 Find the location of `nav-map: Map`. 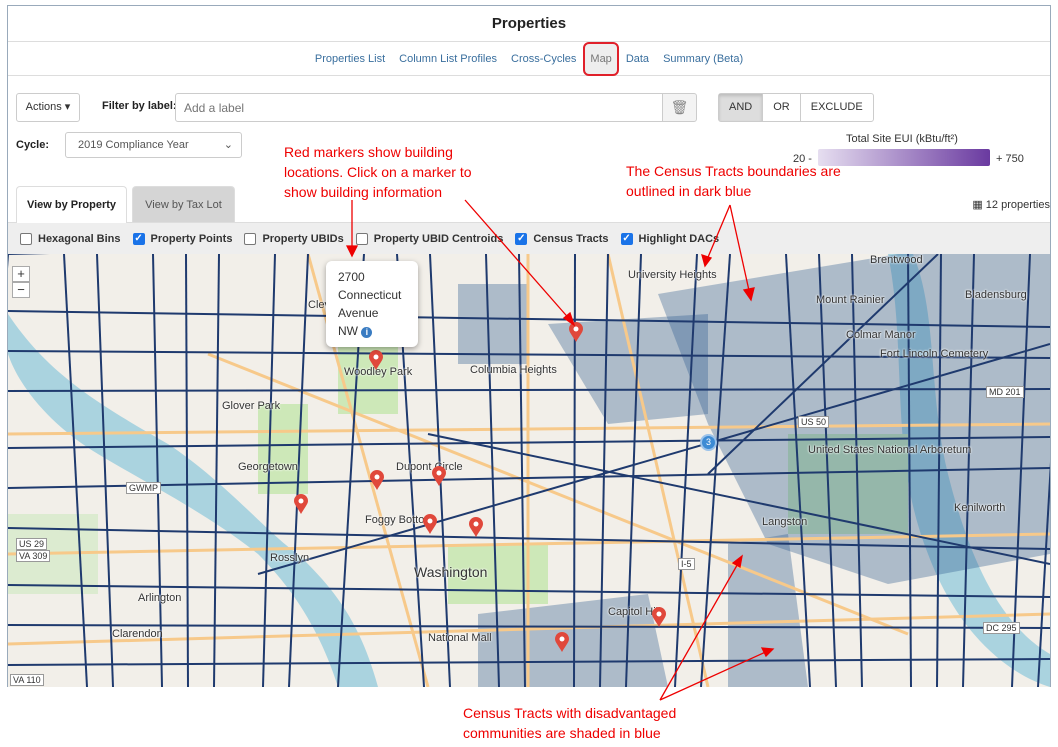

nav-map: Map is located at coordinates (601, 59).